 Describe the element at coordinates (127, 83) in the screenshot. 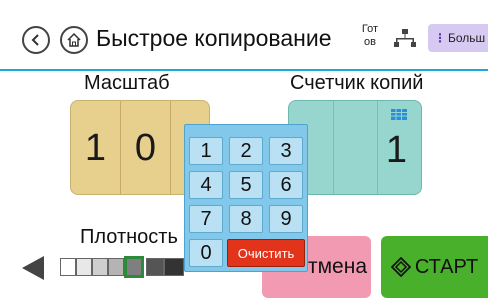

I see `scale-label: Масштаб` at that location.